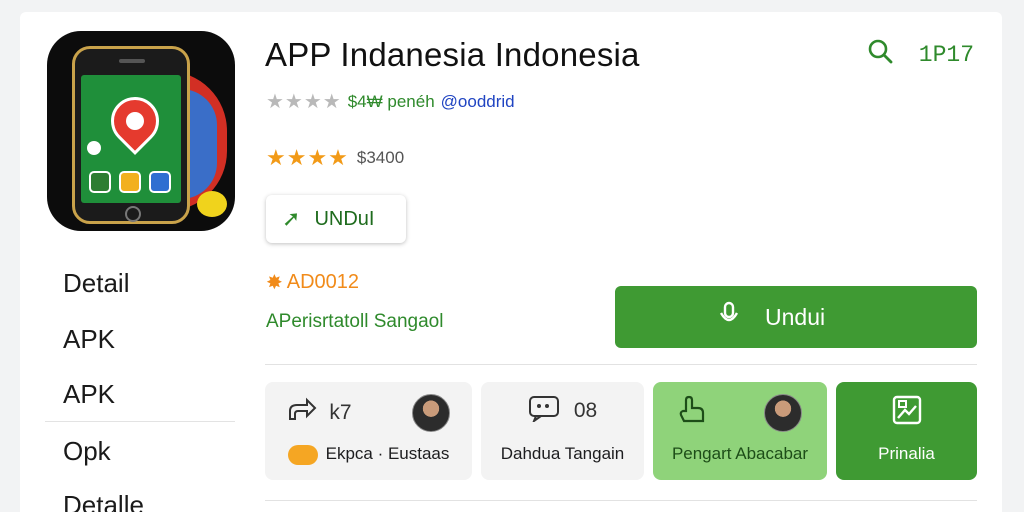  Describe the element at coordinates (562, 453) in the screenshot. I see `tile-chat-label: Dahdua Tangain` at that location.